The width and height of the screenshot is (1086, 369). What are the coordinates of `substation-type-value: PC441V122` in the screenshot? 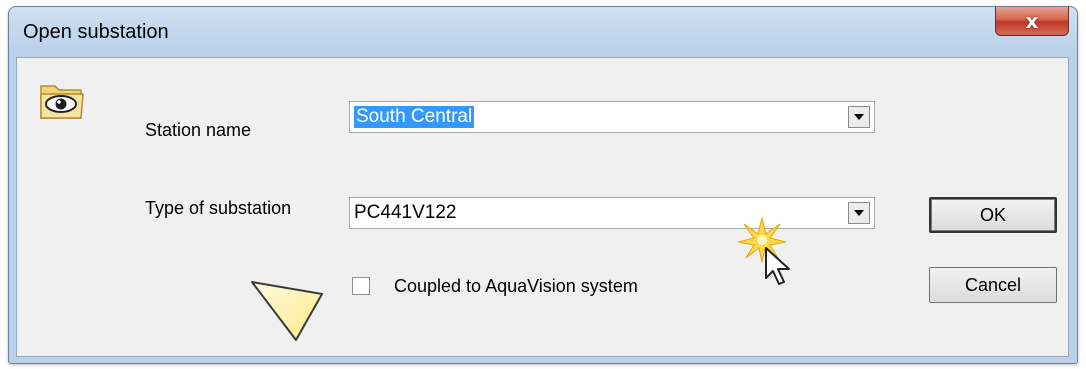 It's located at (405, 213).